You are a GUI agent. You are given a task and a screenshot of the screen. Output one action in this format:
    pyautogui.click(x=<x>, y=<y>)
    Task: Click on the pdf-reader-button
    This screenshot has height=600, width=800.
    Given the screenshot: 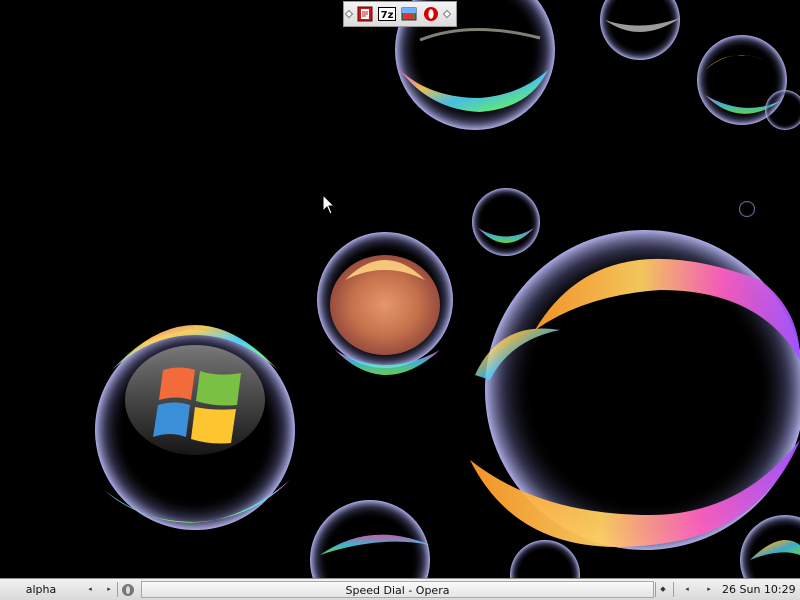 What is the action you would take?
    pyautogui.click(x=365, y=14)
    